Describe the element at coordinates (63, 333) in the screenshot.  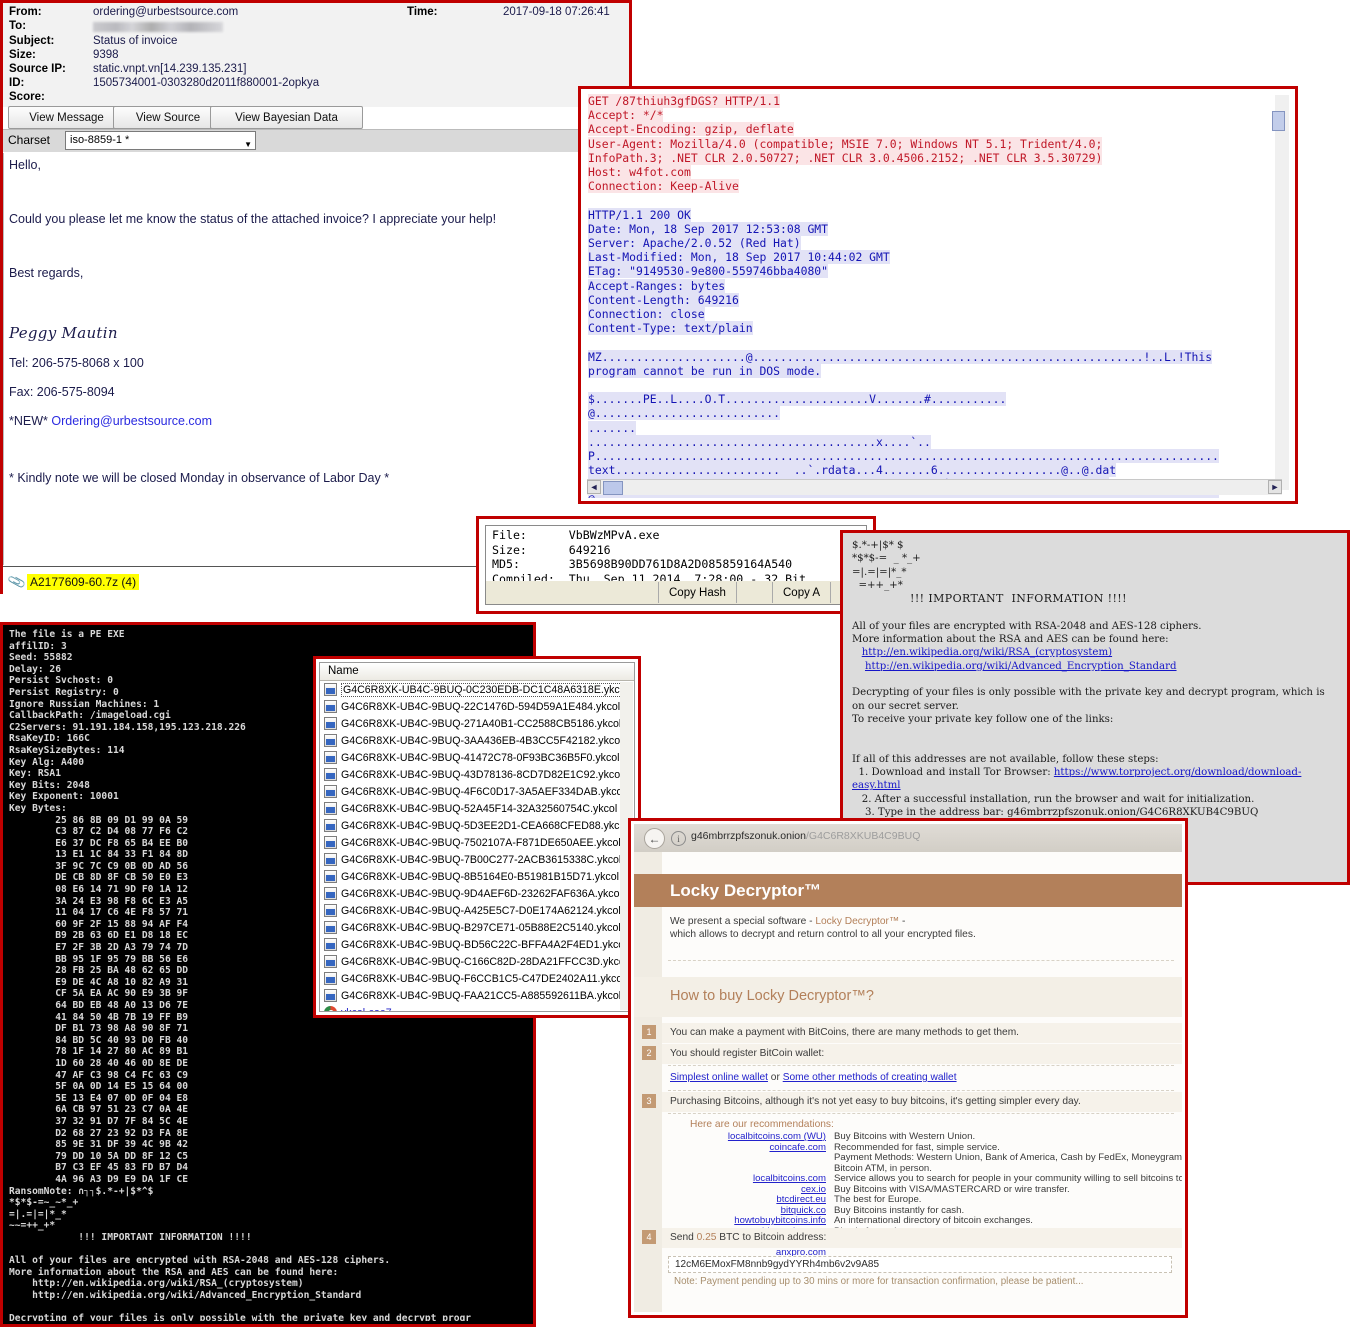
I see `email-signature-name: Peggy Mautin` at that location.